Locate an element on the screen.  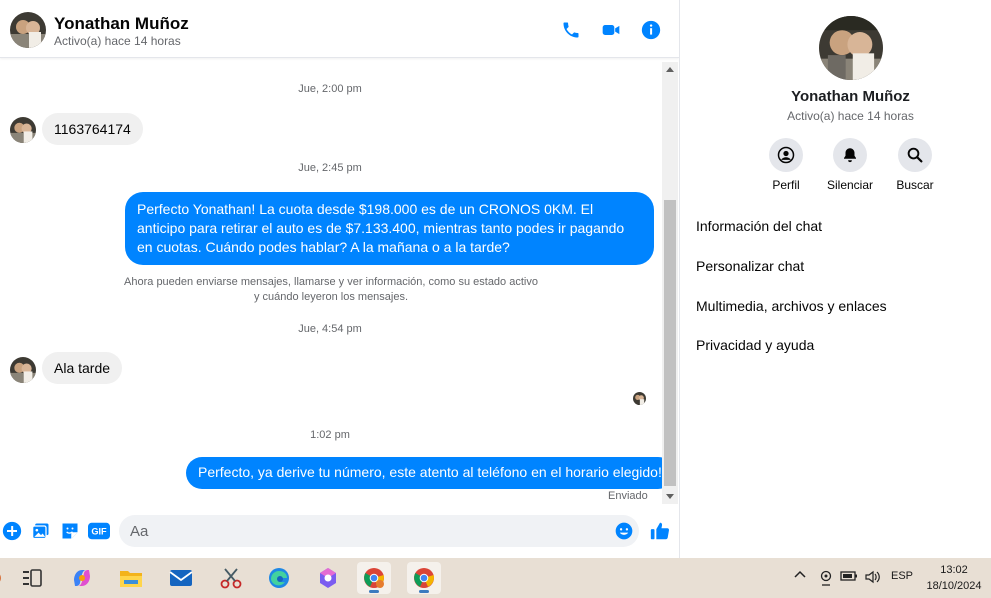
contact-name: Yonathan Muñoz is located at coordinates (121, 24).